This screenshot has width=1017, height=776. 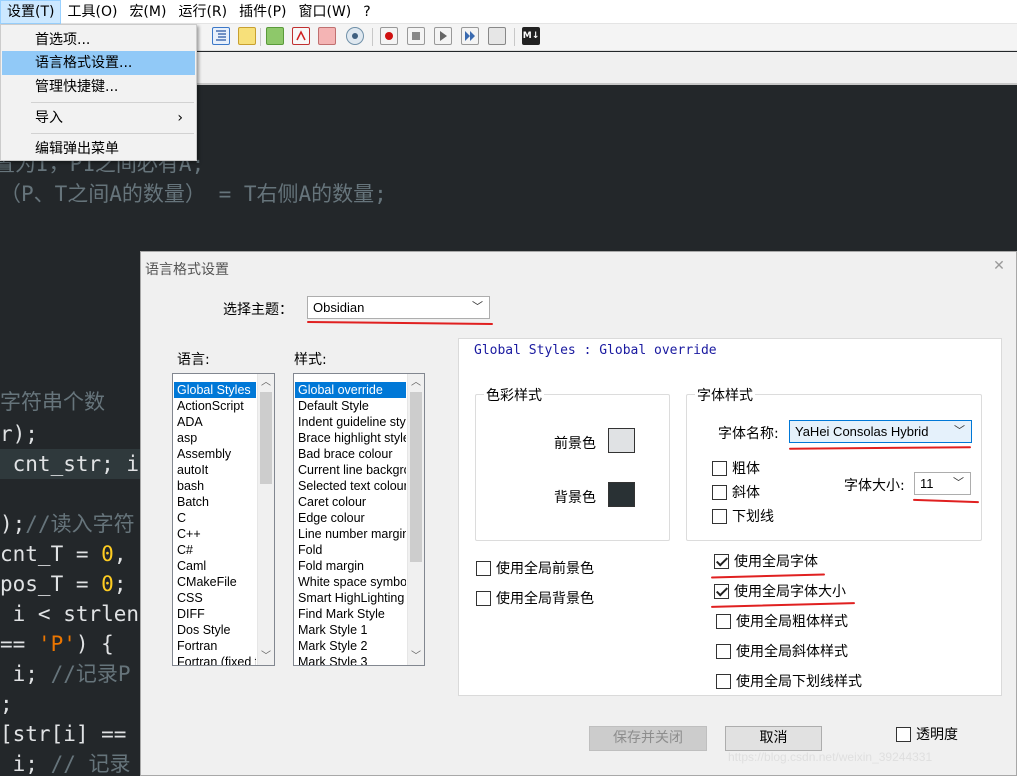 What do you see at coordinates (773, 738) in the screenshot?
I see `cancel-button: 取消` at bounding box center [773, 738].